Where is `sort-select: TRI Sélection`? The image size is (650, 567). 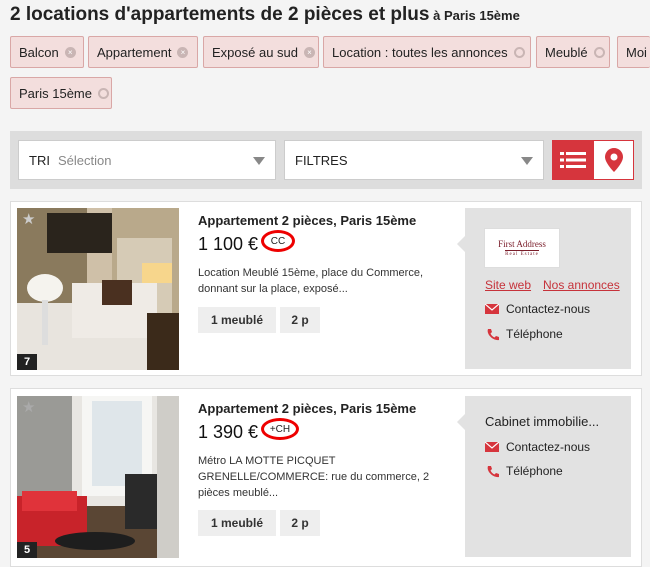 sort-select: TRI Sélection is located at coordinates (147, 160).